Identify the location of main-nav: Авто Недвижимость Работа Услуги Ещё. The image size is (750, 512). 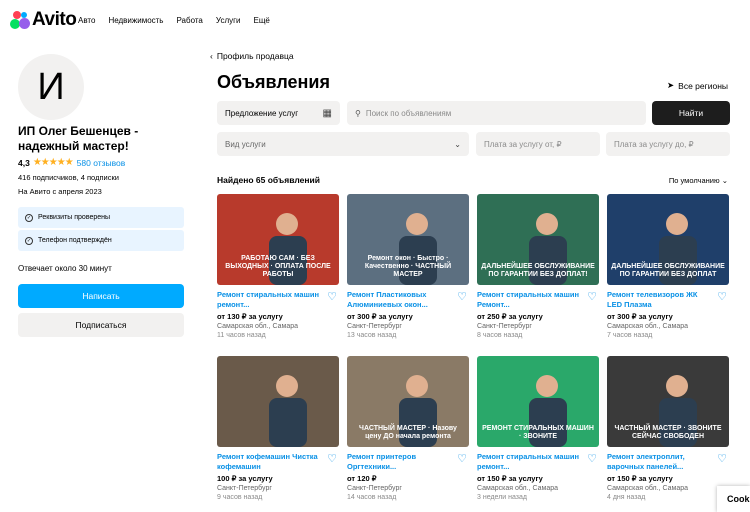
(174, 20).